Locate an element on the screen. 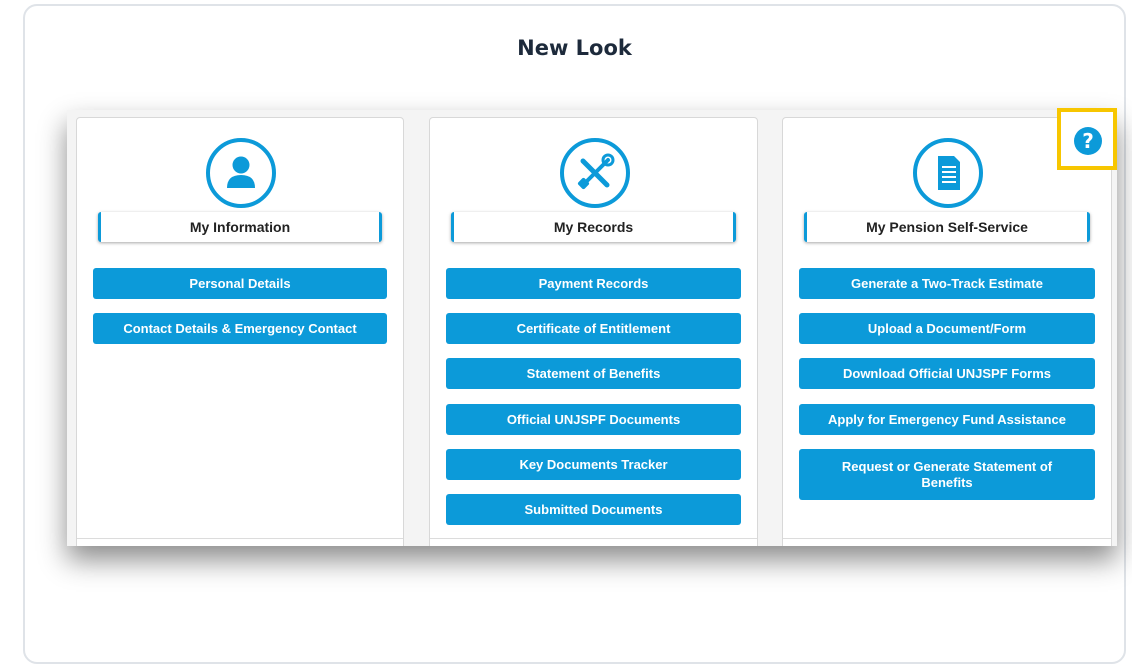 The height and width of the screenshot is (664, 1132). document-icon is located at coordinates (948, 173).